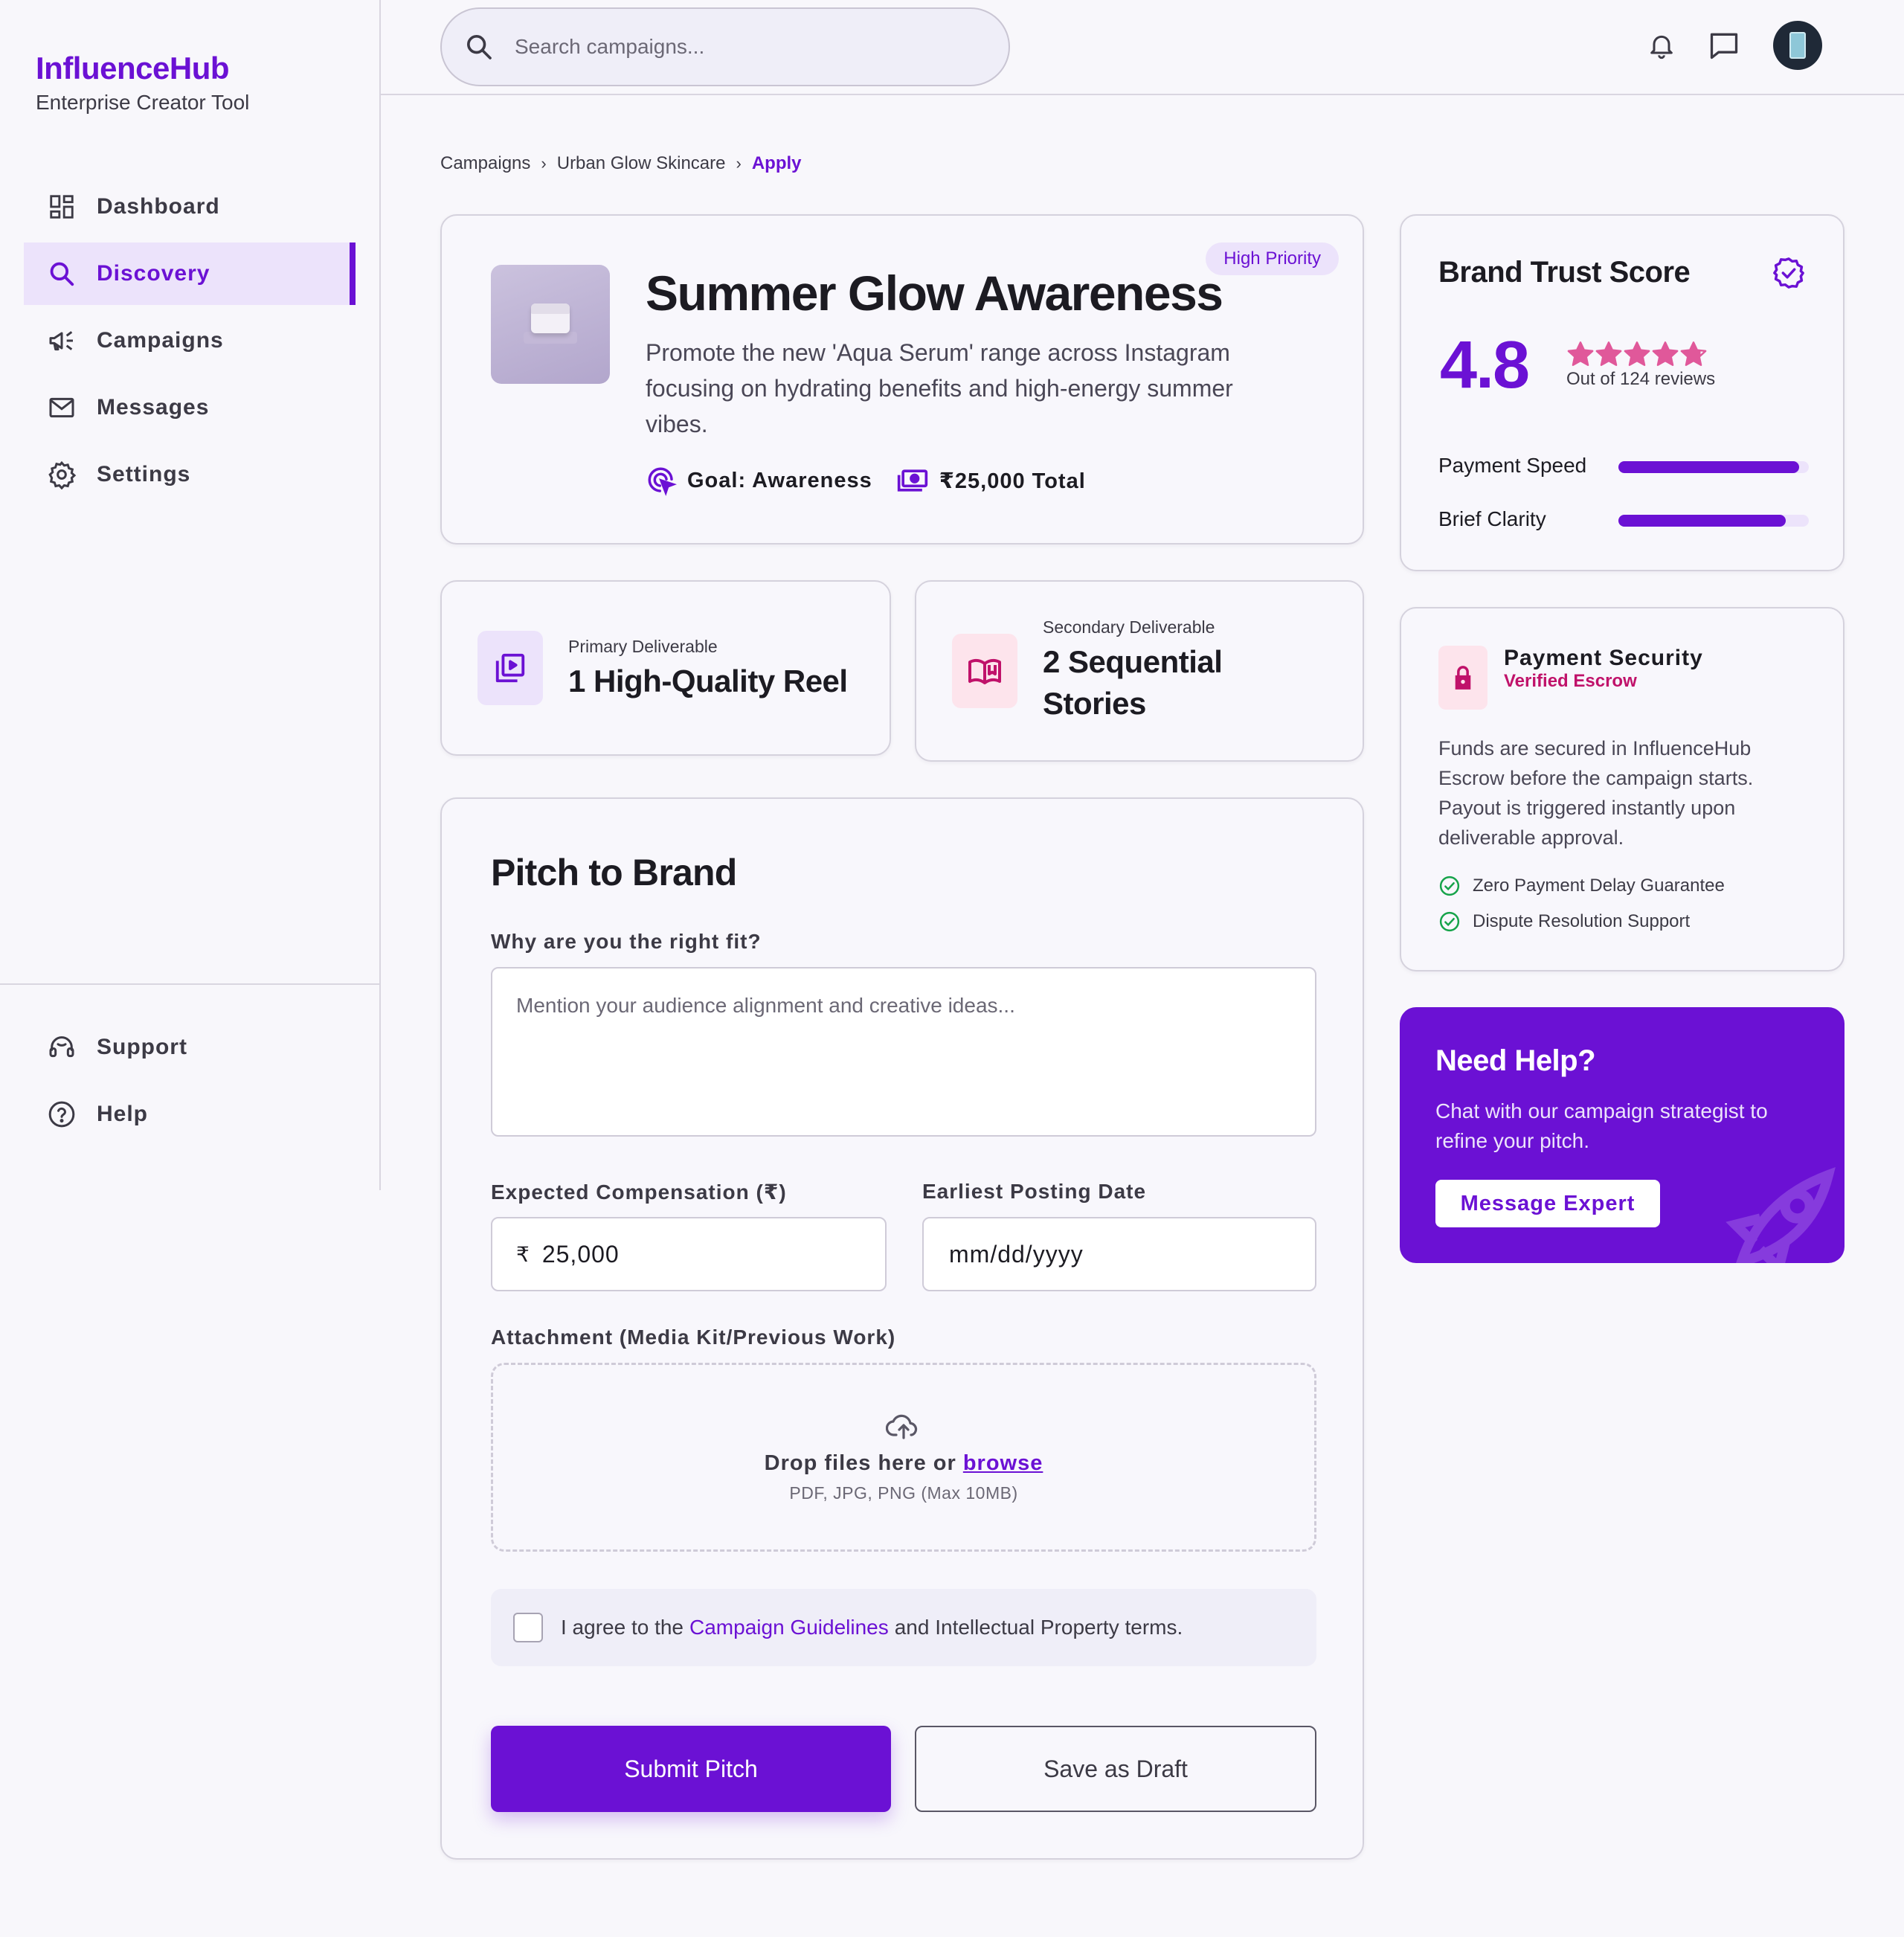  I want to click on sidebar-item-label: Campaigns, so click(161, 340).